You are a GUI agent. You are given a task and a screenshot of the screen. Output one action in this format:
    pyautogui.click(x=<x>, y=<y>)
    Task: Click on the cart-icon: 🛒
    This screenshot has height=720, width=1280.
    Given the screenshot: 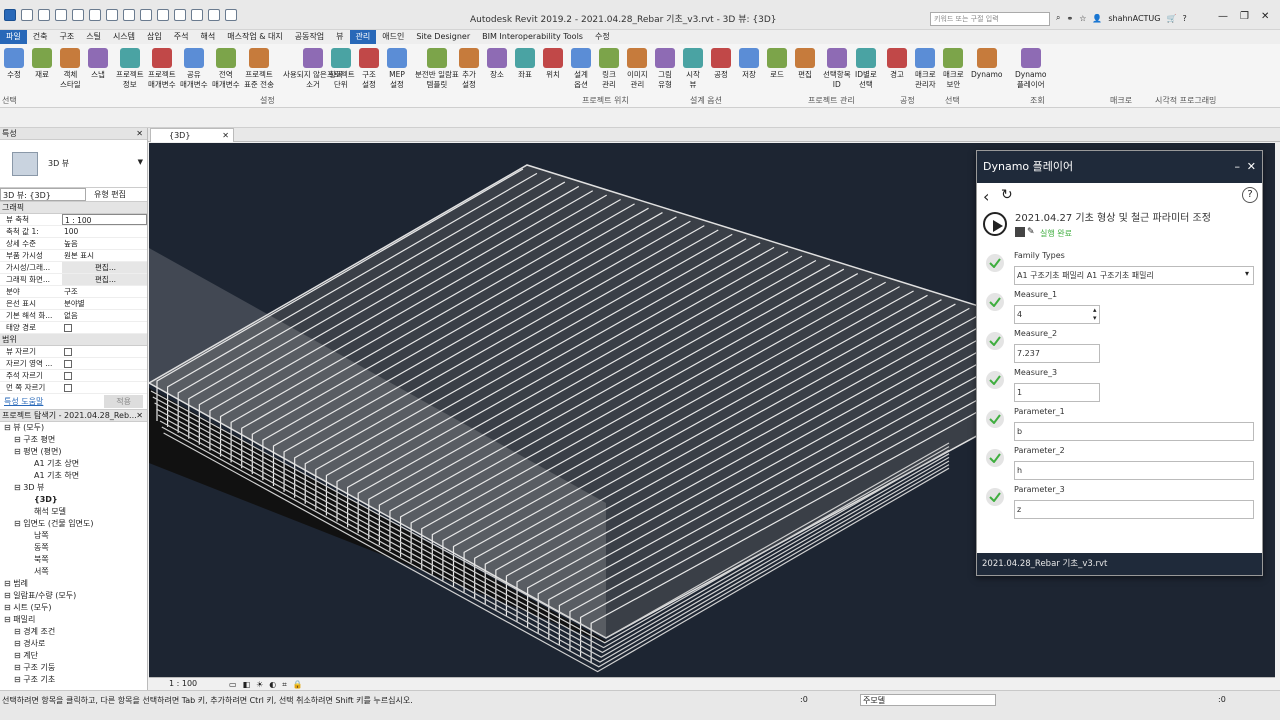 What is the action you would take?
    pyautogui.click(x=1171, y=18)
    